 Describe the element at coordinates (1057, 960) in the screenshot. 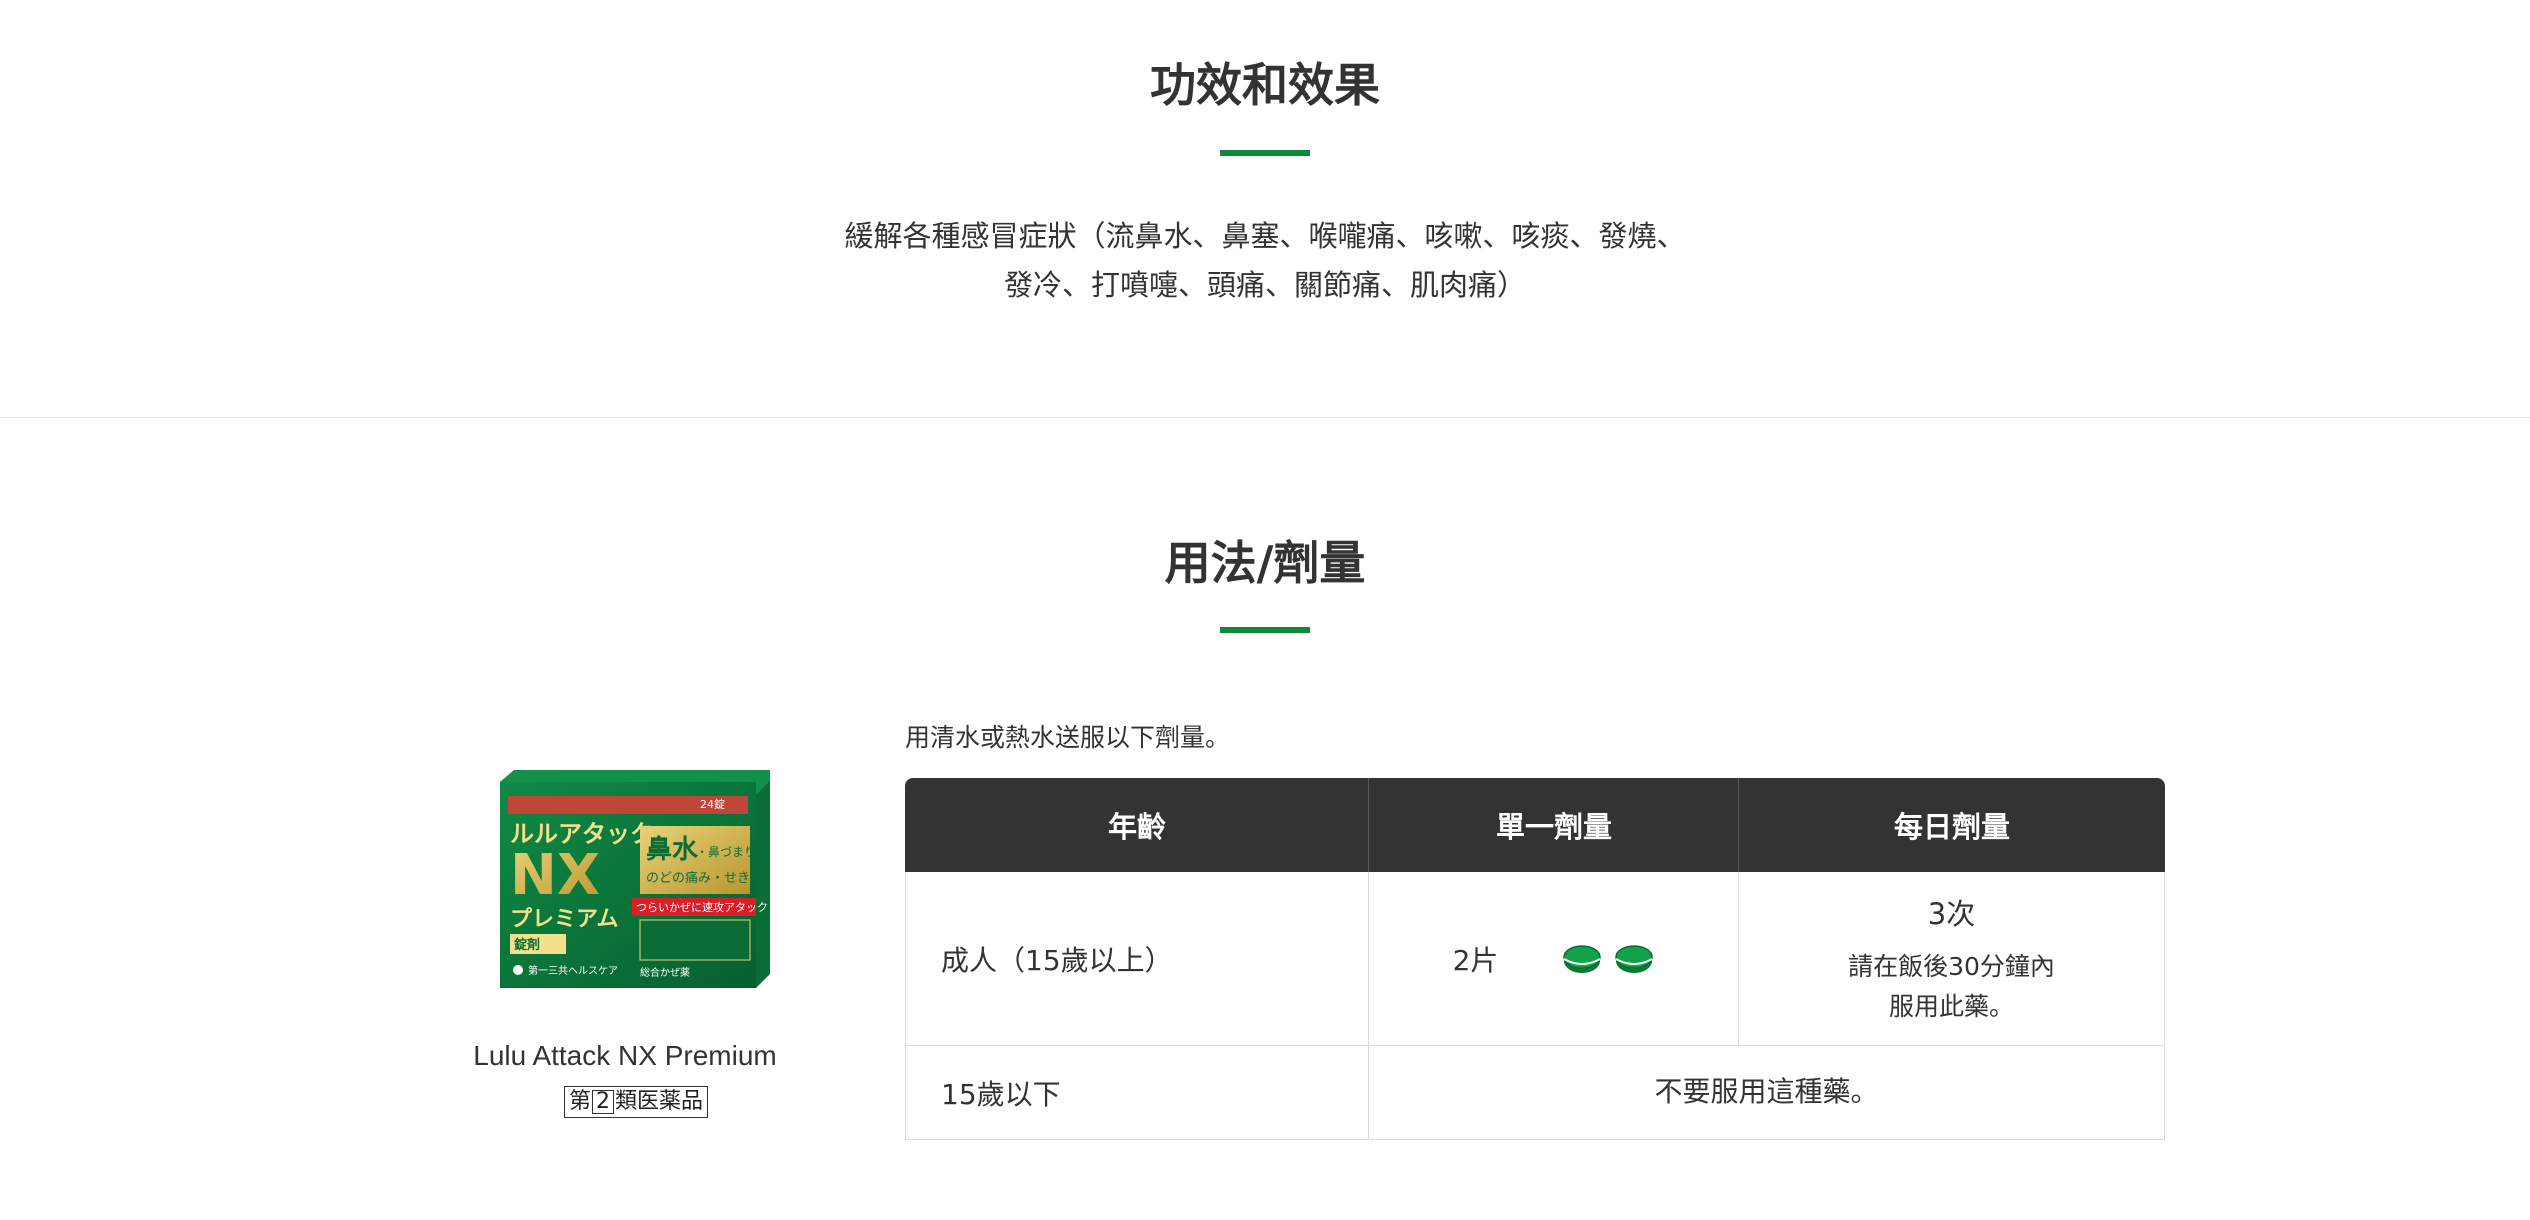

I see `row-adult-age: 成人（15歲以上）` at that location.